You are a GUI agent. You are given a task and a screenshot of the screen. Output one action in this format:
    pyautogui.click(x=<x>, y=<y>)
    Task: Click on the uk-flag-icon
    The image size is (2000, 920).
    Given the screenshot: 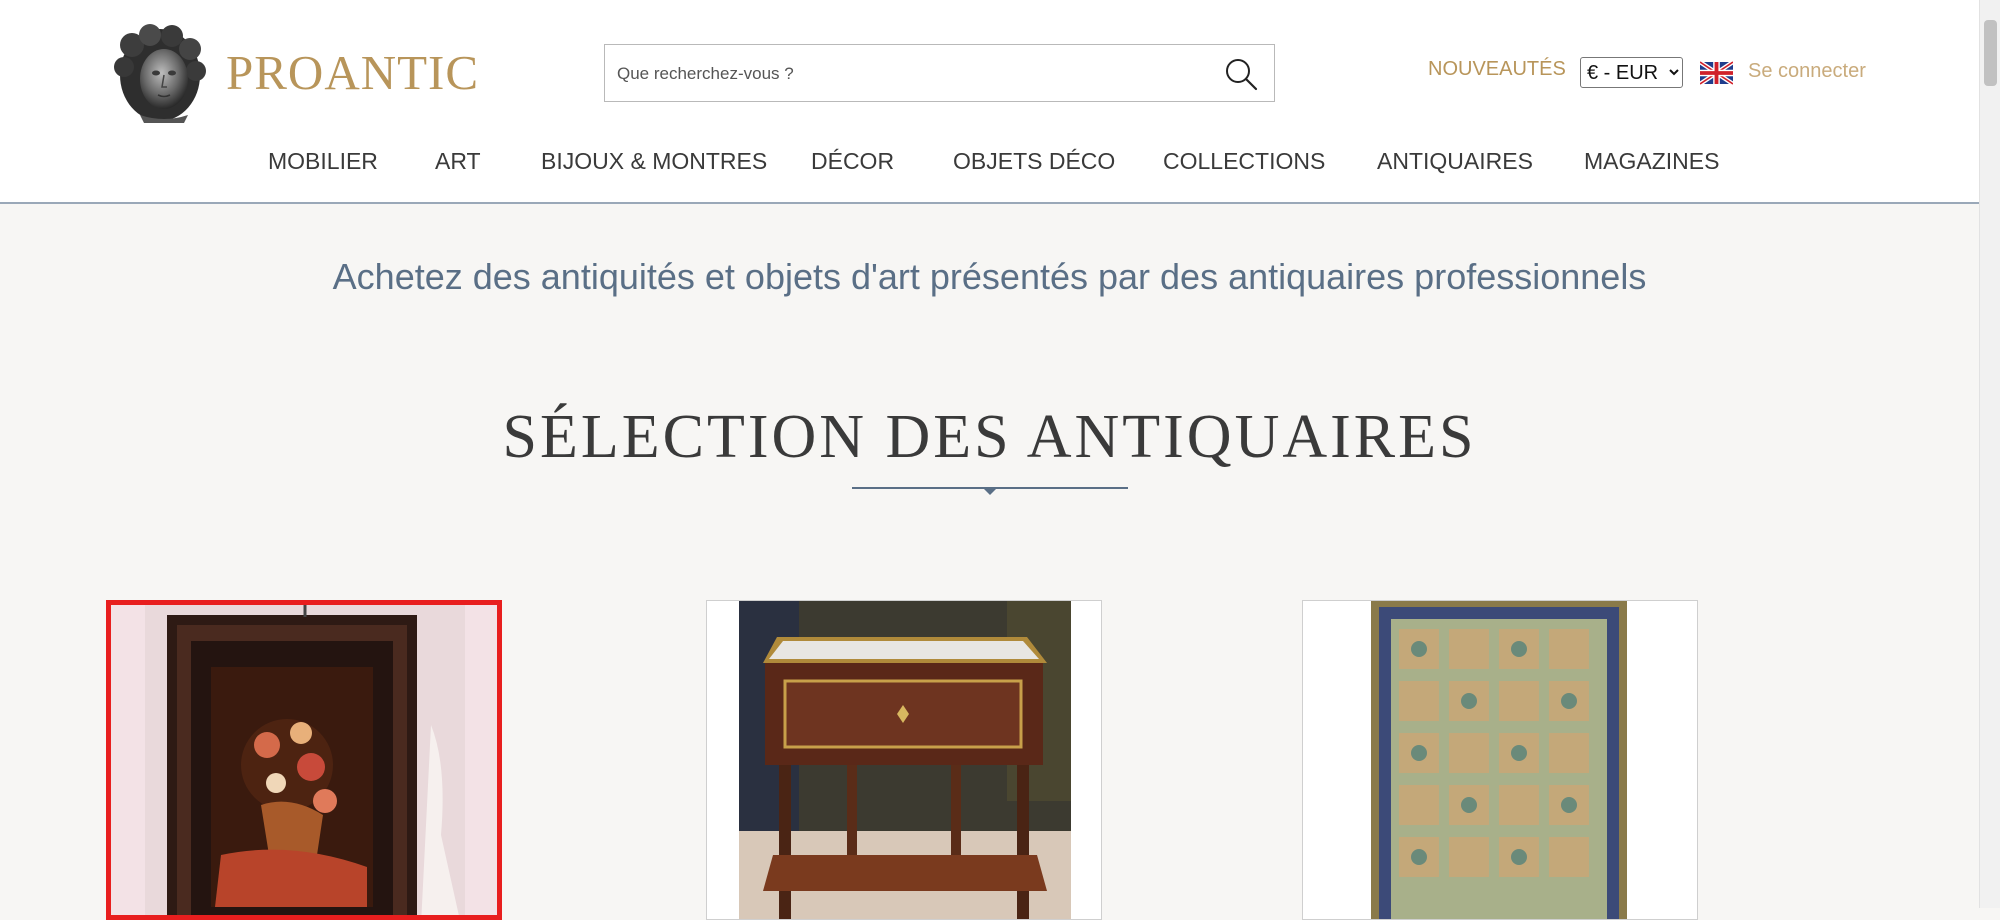 What is the action you would take?
    pyautogui.click(x=1716, y=73)
    